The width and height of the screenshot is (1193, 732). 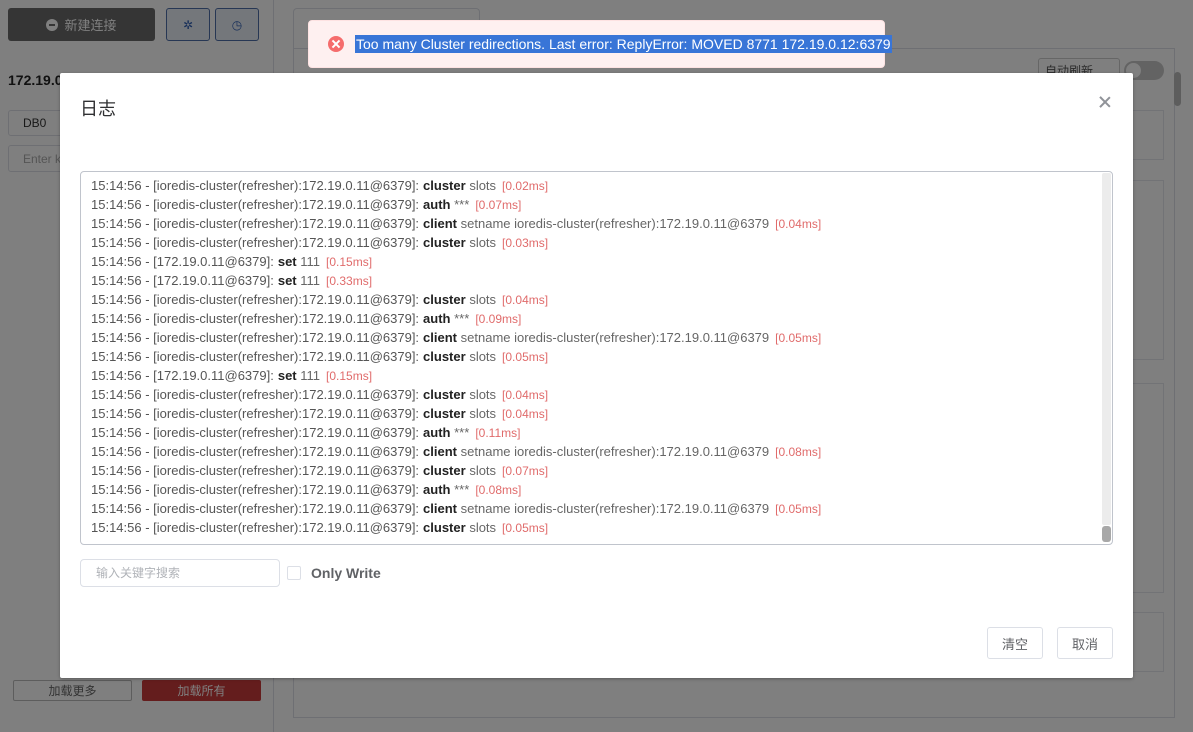 What do you see at coordinates (294, 573) in the screenshot?
I see `only-write-checkbox` at bounding box center [294, 573].